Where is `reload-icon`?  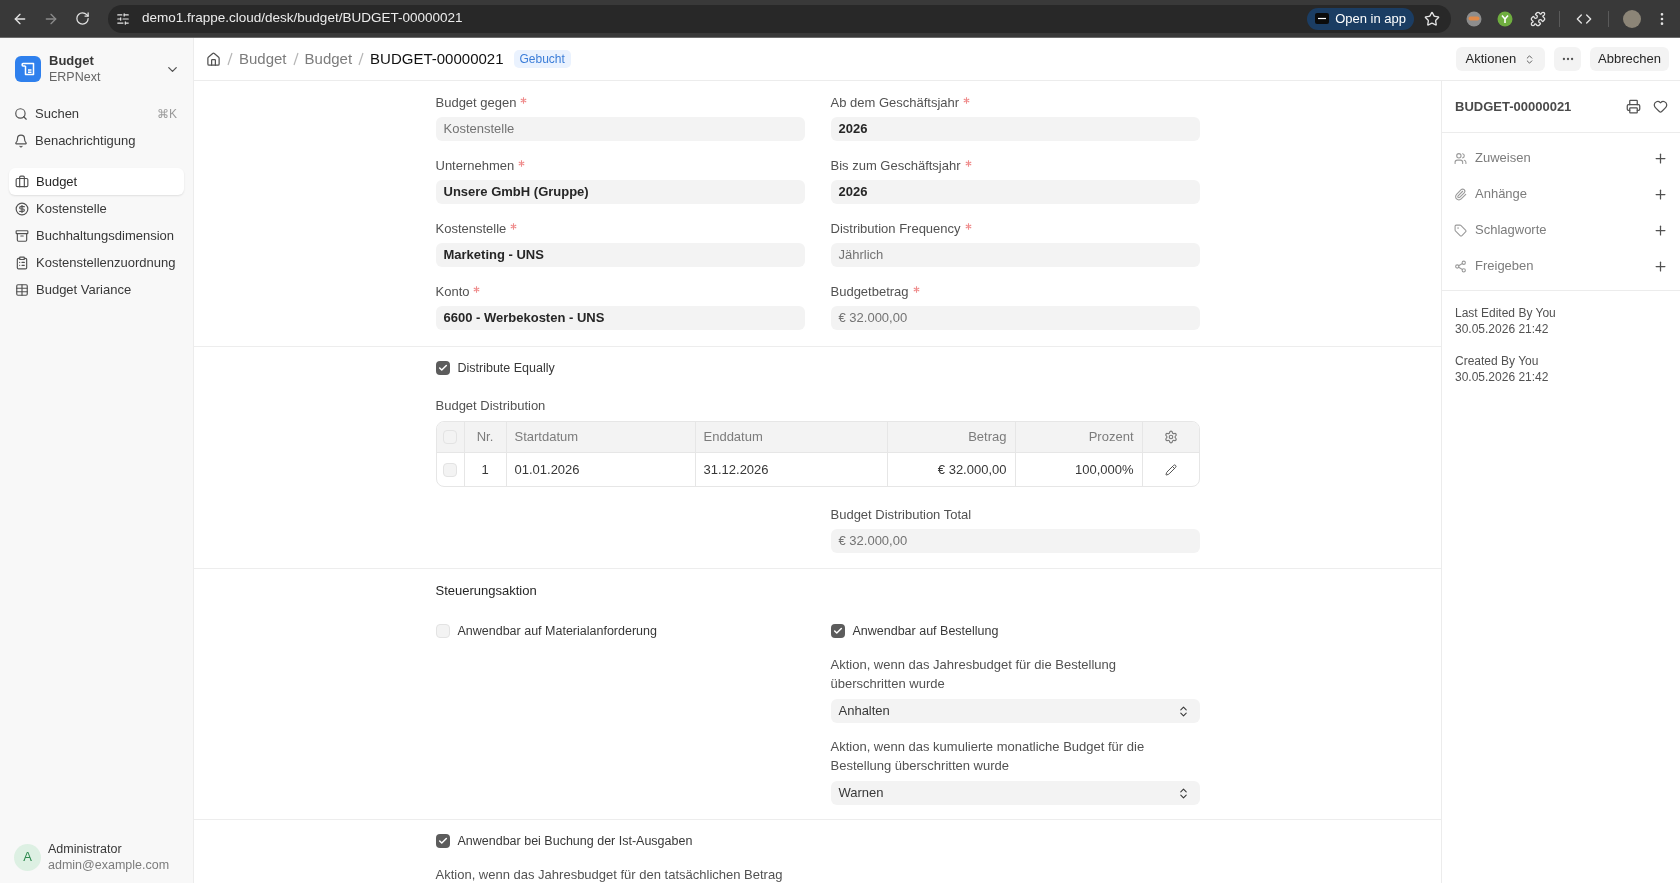 reload-icon is located at coordinates (82, 18).